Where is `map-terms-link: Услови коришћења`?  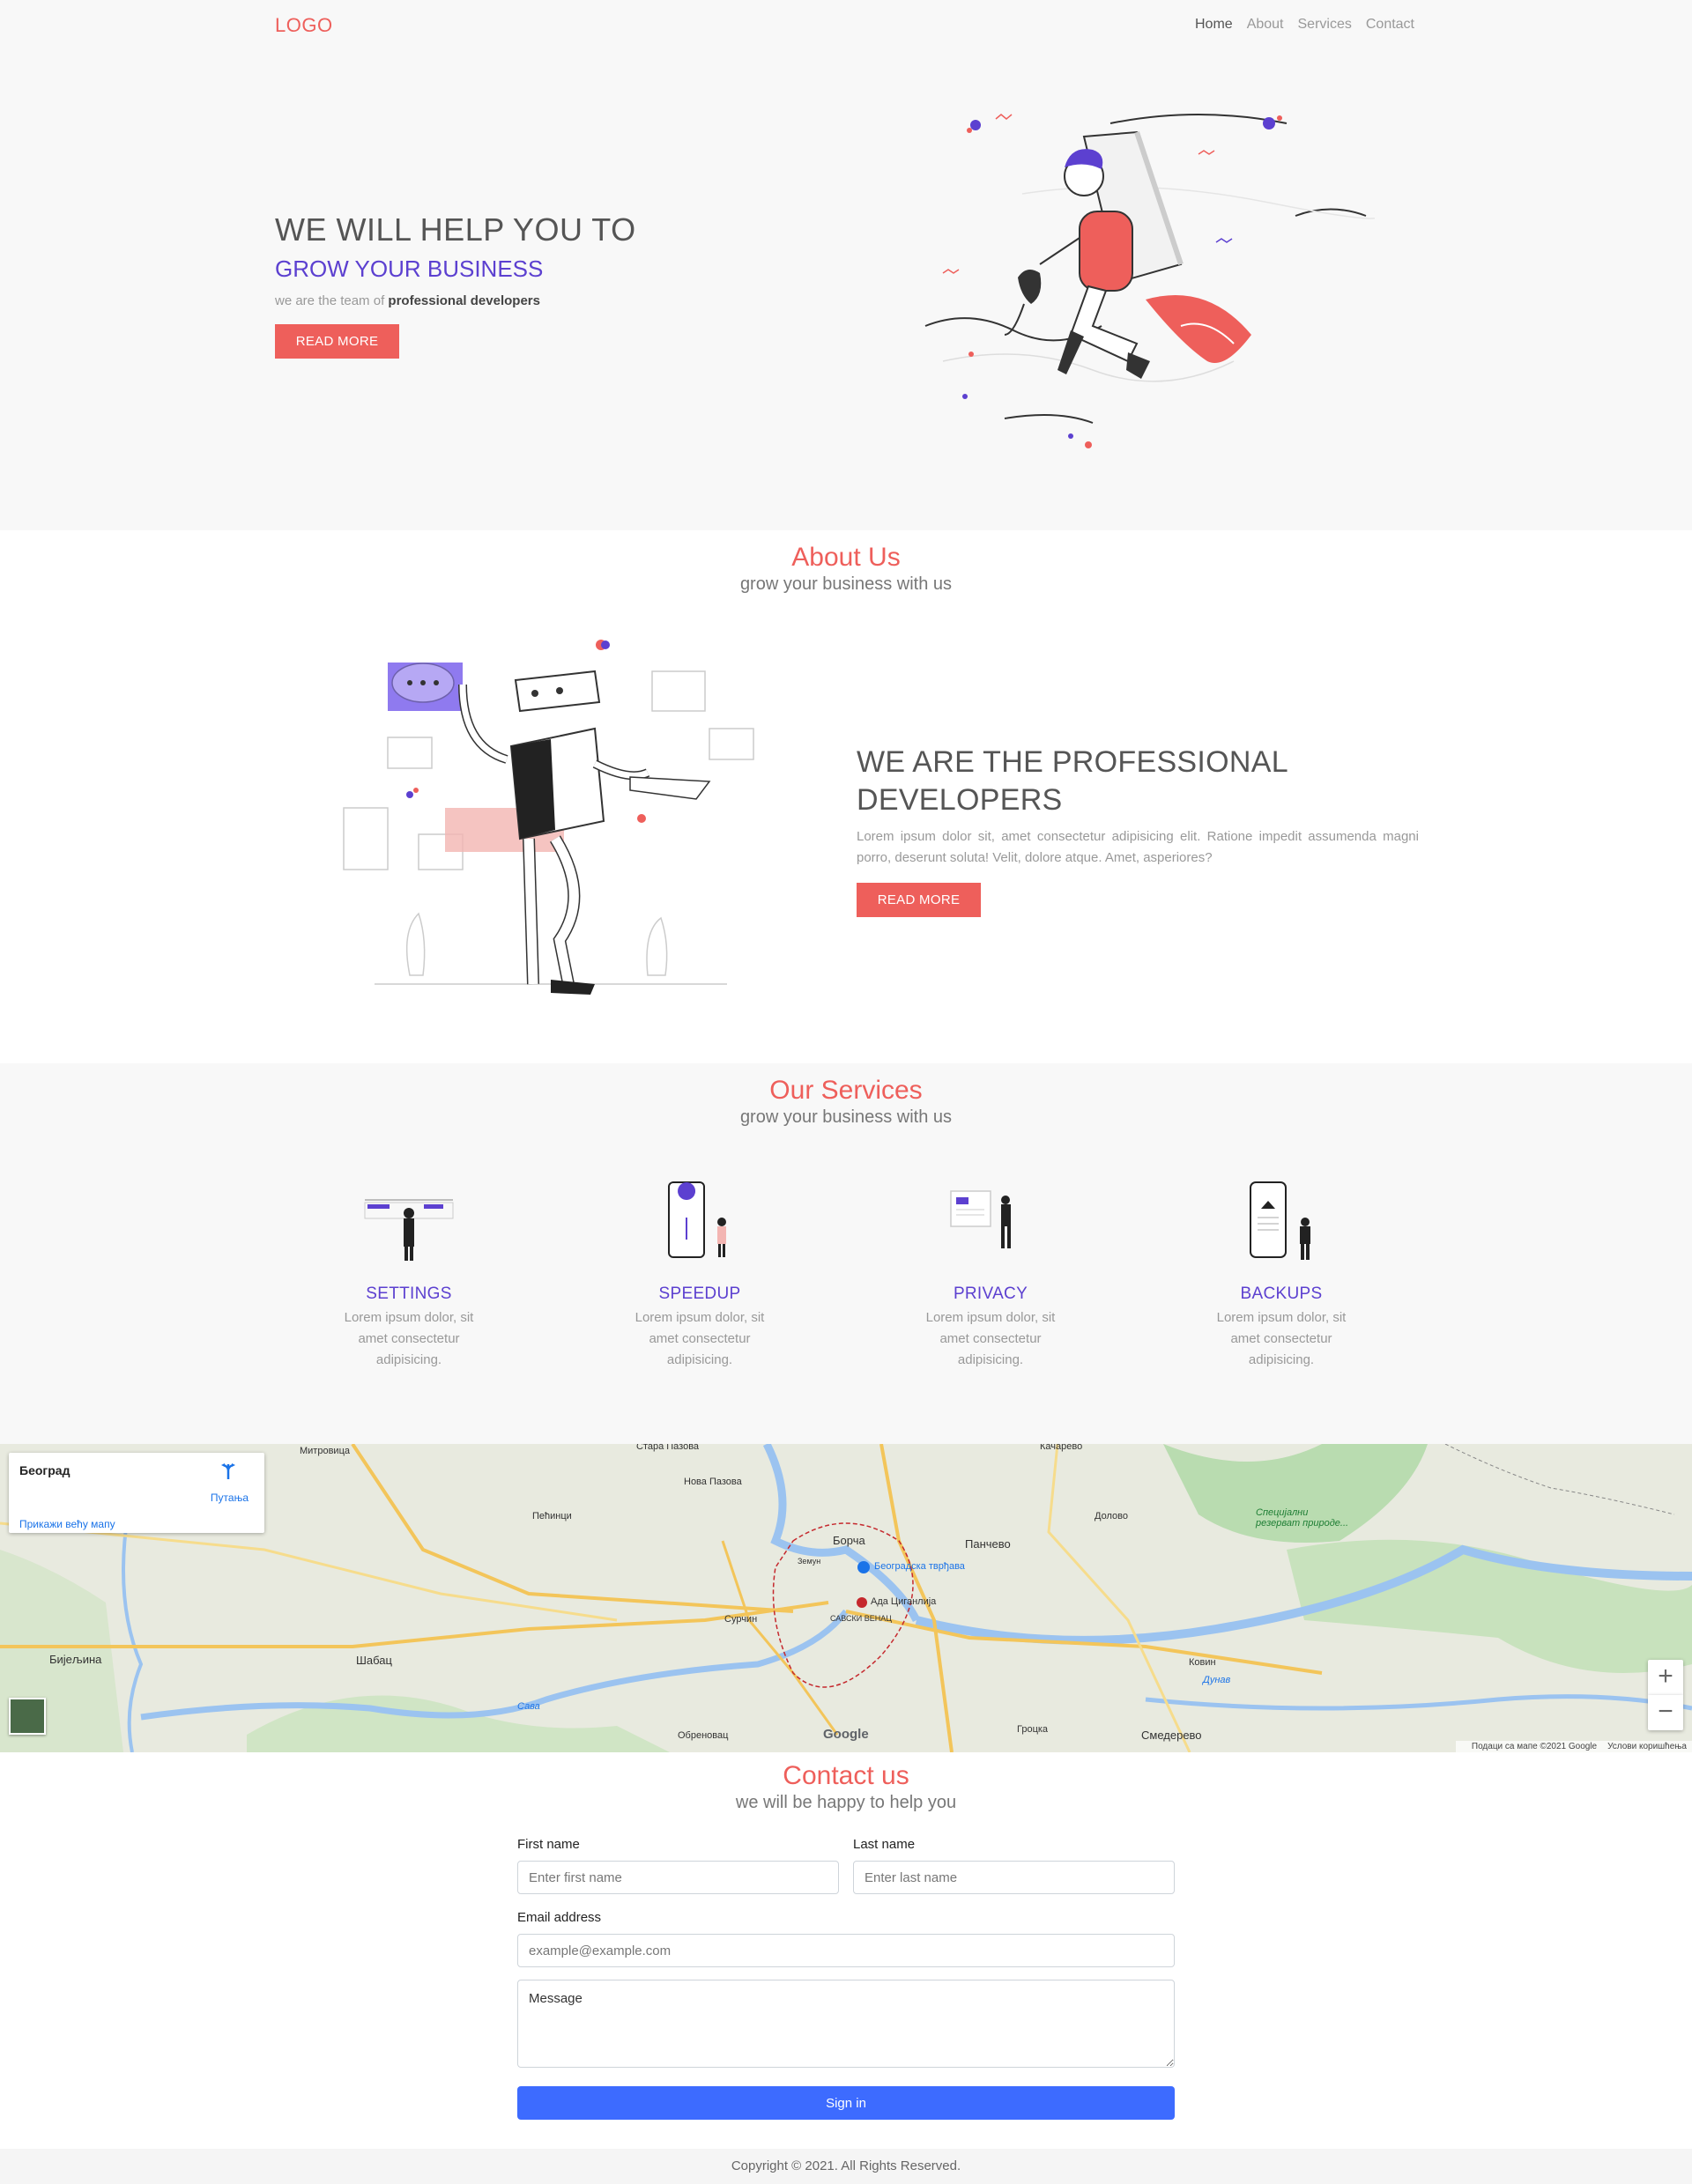 map-terms-link: Услови коришћења is located at coordinates (1647, 1746).